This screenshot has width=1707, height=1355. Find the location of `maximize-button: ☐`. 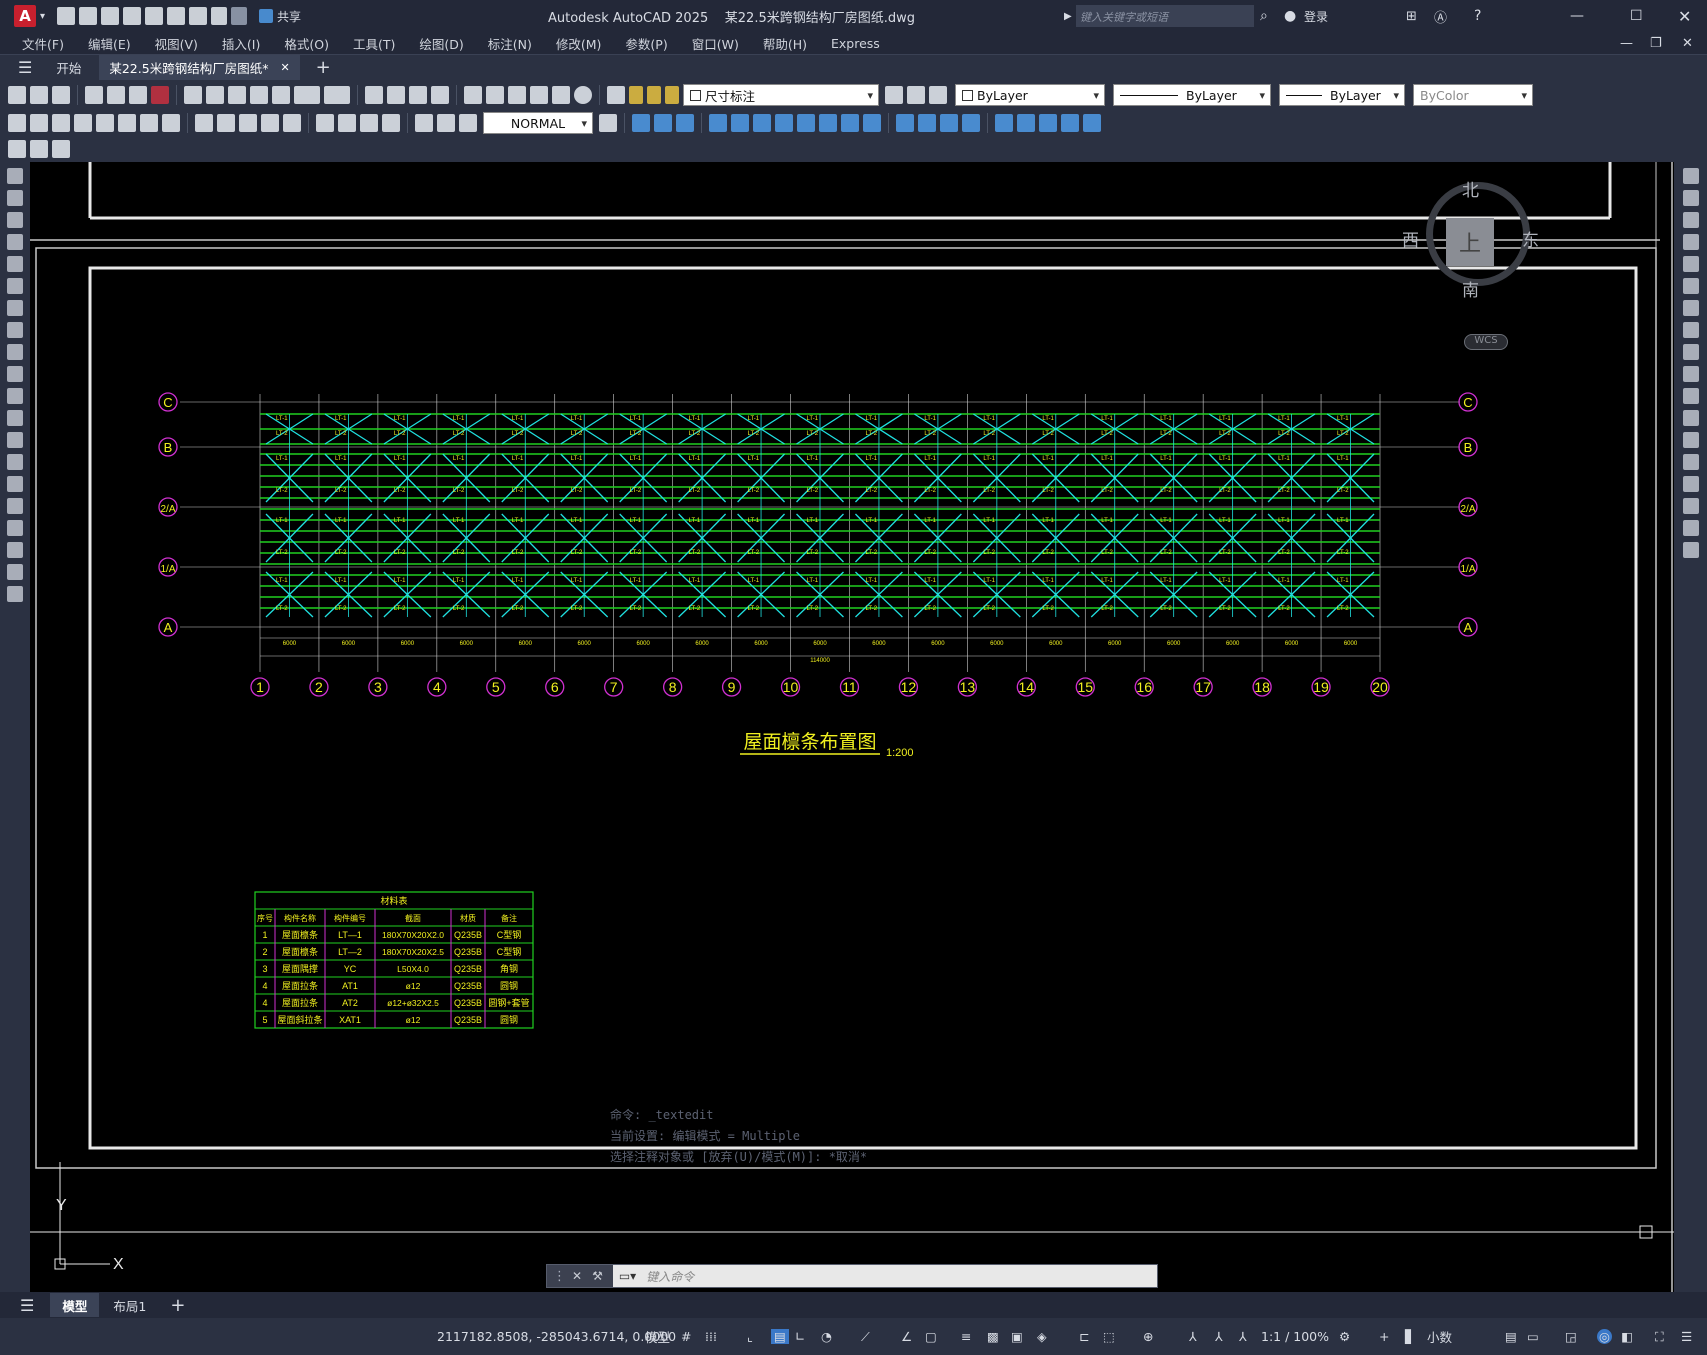

maximize-button: ☐ is located at coordinates (1636, 16).